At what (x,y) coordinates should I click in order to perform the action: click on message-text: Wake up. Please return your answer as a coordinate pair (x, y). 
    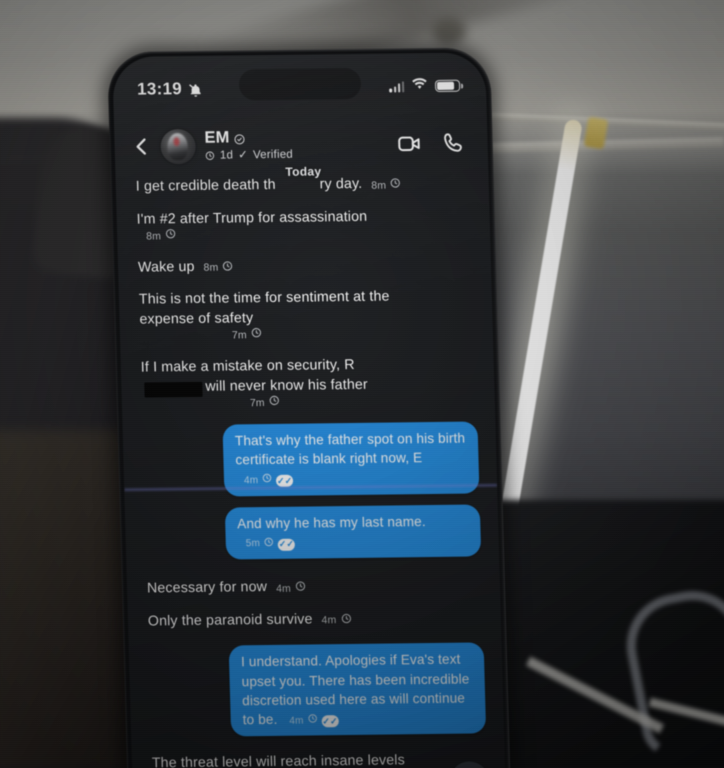
    Looking at the image, I should click on (166, 267).